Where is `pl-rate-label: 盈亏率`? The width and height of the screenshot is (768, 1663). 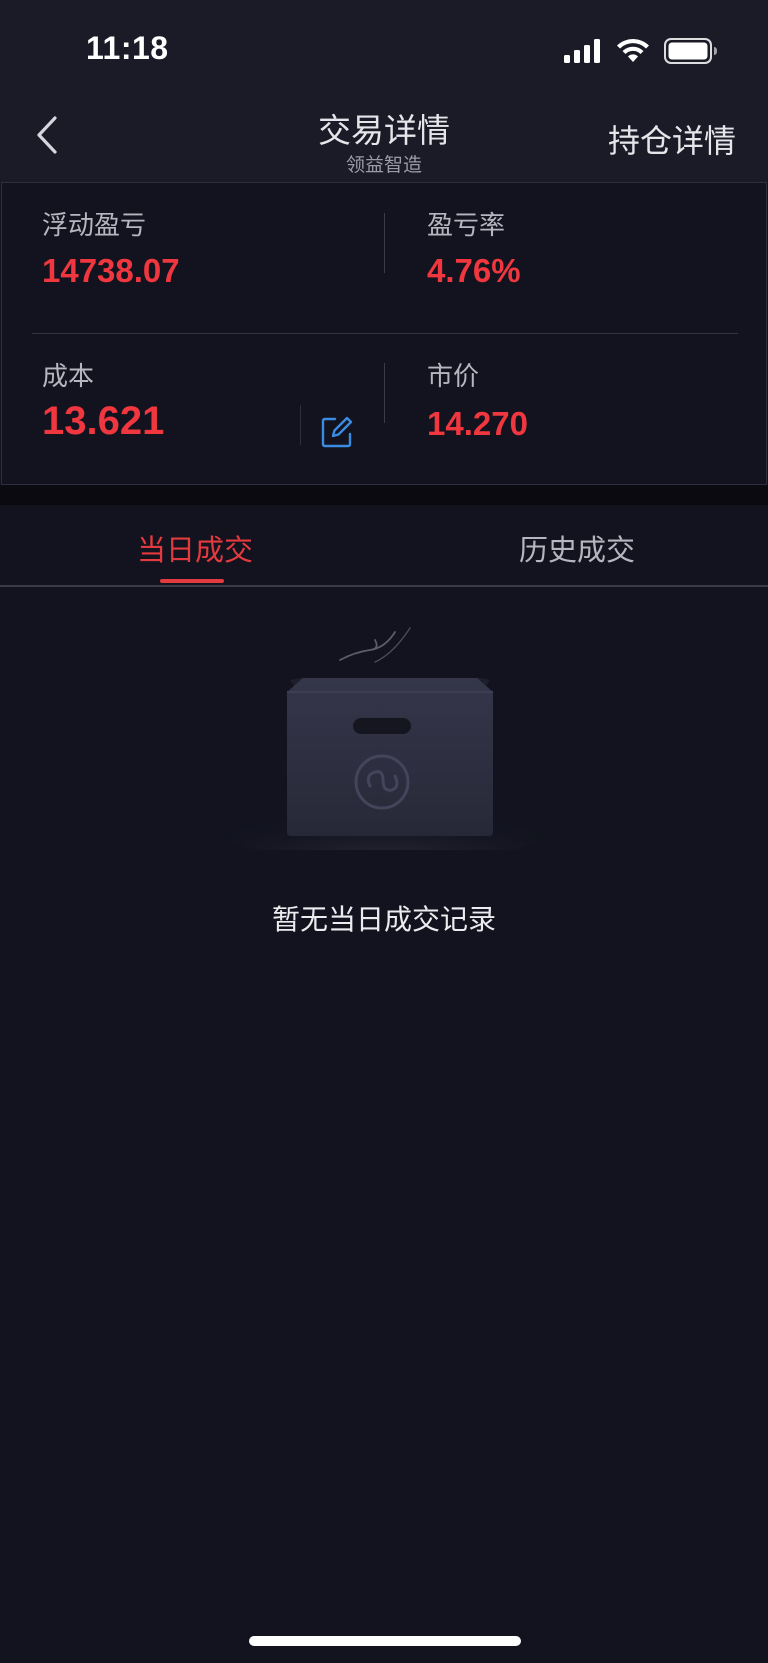 pl-rate-label: 盈亏率 is located at coordinates (466, 226).